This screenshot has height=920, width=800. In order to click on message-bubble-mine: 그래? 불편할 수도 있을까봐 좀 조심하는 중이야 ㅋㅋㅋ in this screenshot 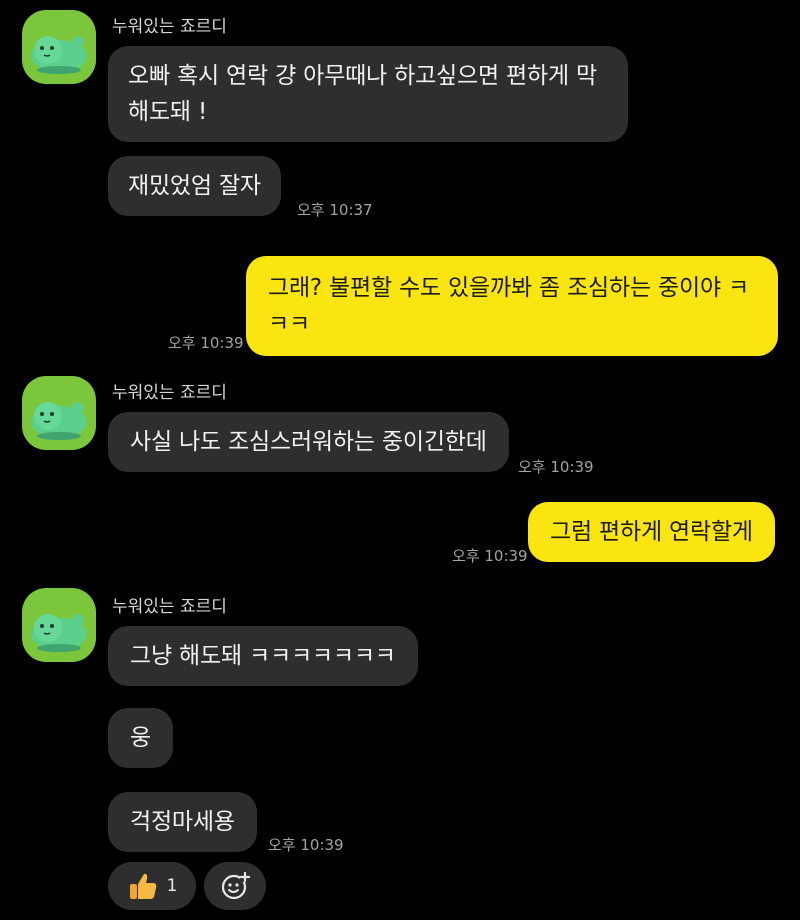, I will do `click(512, 306)`.